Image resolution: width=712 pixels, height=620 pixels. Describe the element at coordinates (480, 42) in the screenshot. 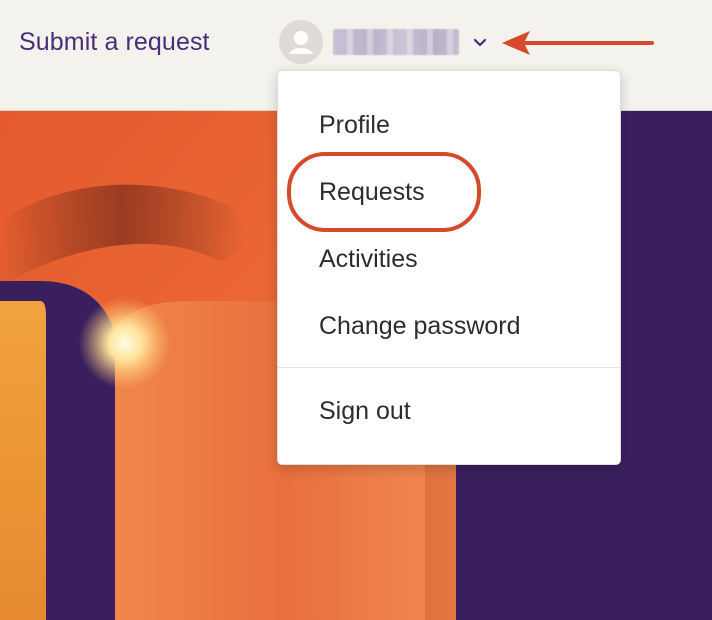

I see `chevron-down-icon` at that location.